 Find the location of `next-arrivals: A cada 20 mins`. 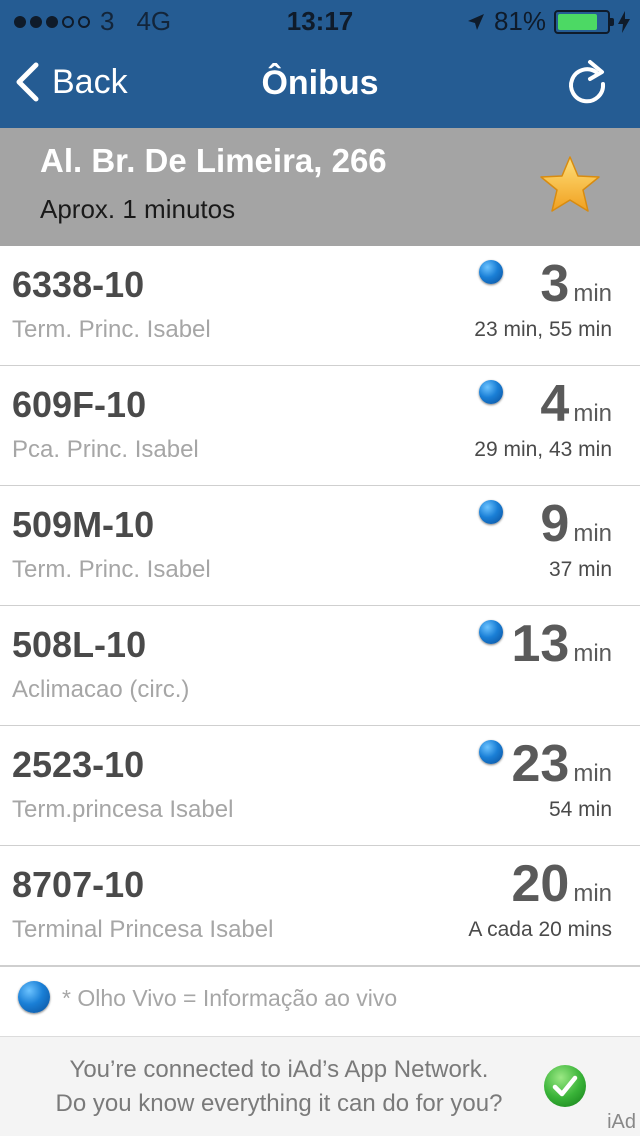

next-arrivals: A cada 20 mins is located at coordinates (540, 929).